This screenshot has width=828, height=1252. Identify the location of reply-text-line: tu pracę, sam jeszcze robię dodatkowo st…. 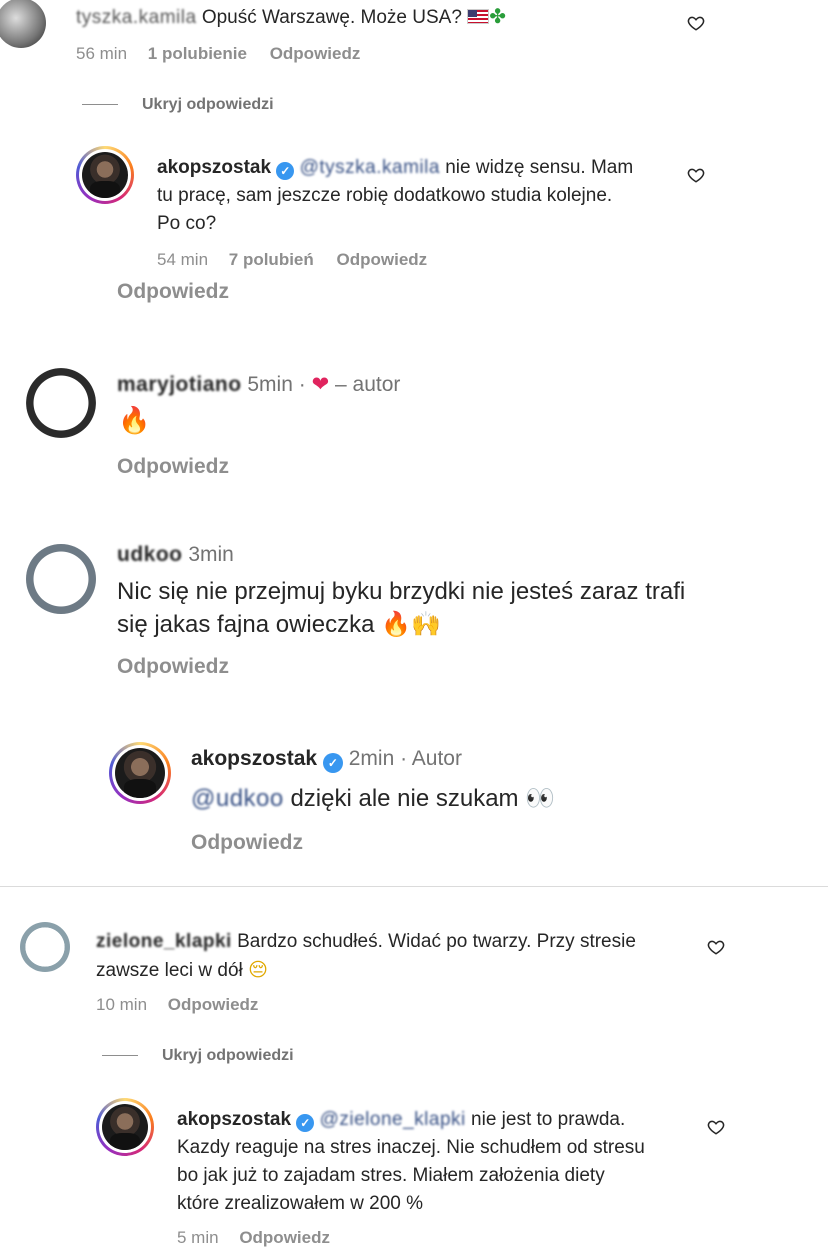
(385, 195).